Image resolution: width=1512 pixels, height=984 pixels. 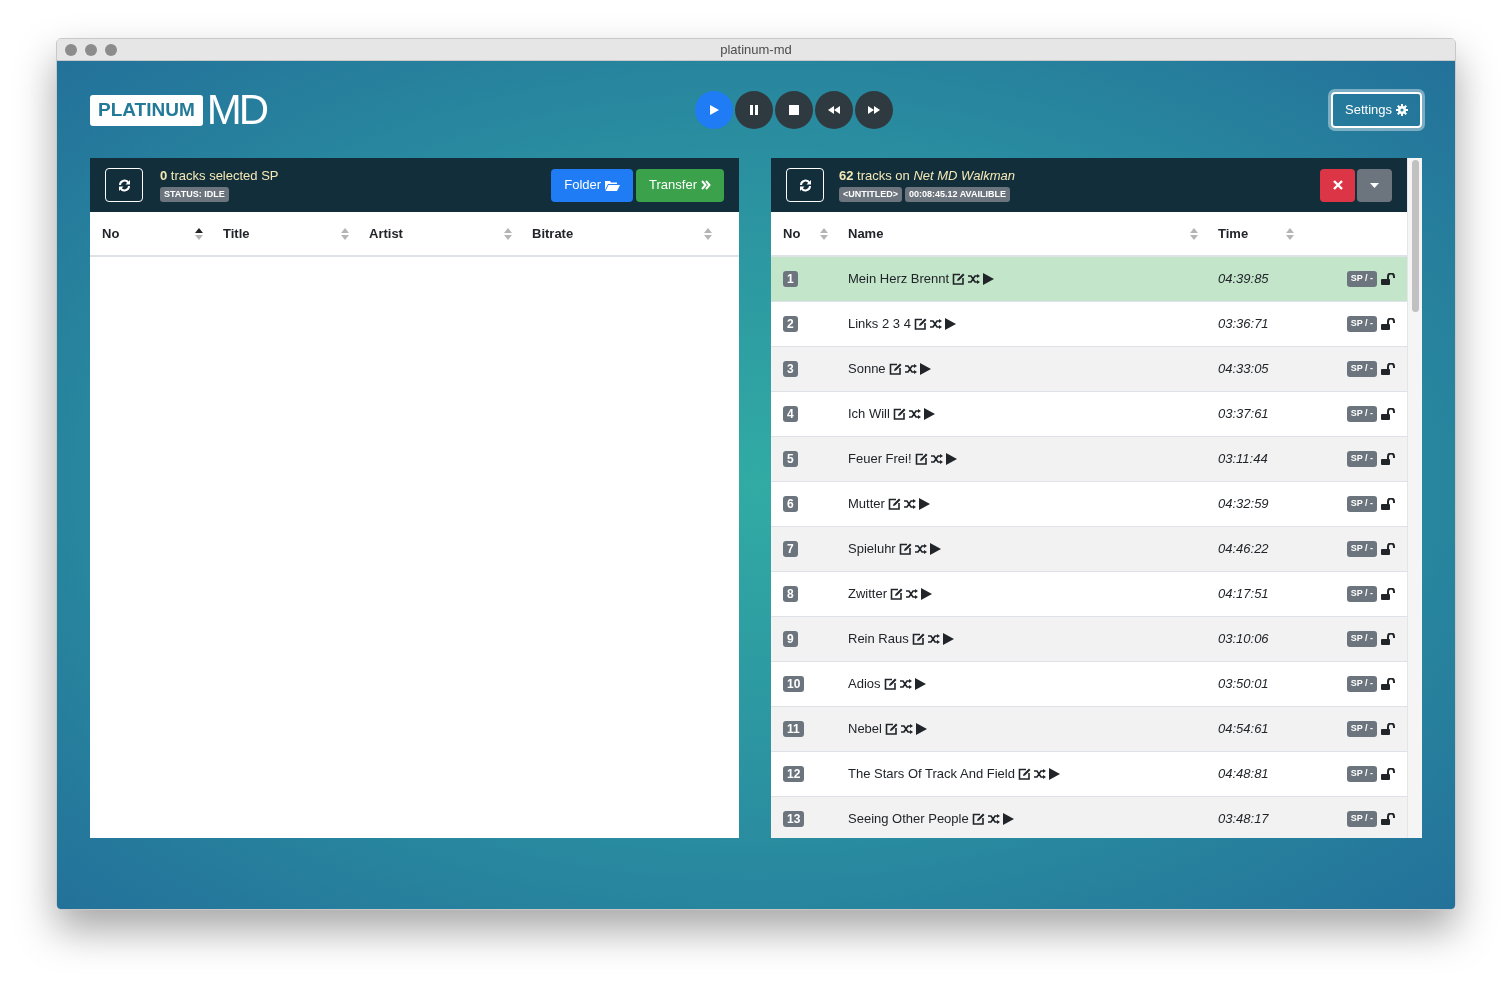 I want to click on column-header: Name, so click(x=1021, y=233).